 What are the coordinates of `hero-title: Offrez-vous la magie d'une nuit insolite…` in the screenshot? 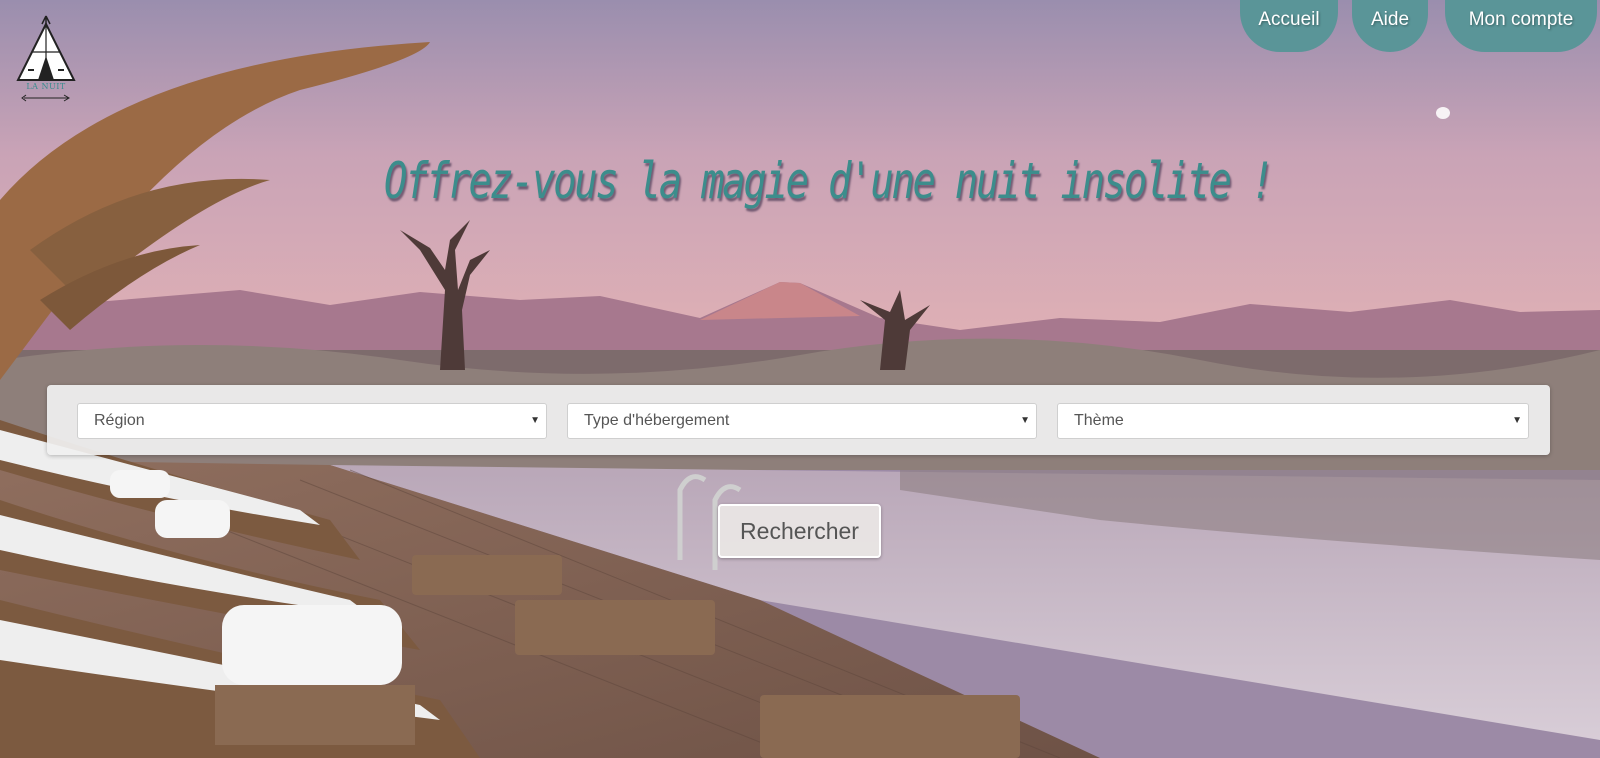 It's located at (829, 181).